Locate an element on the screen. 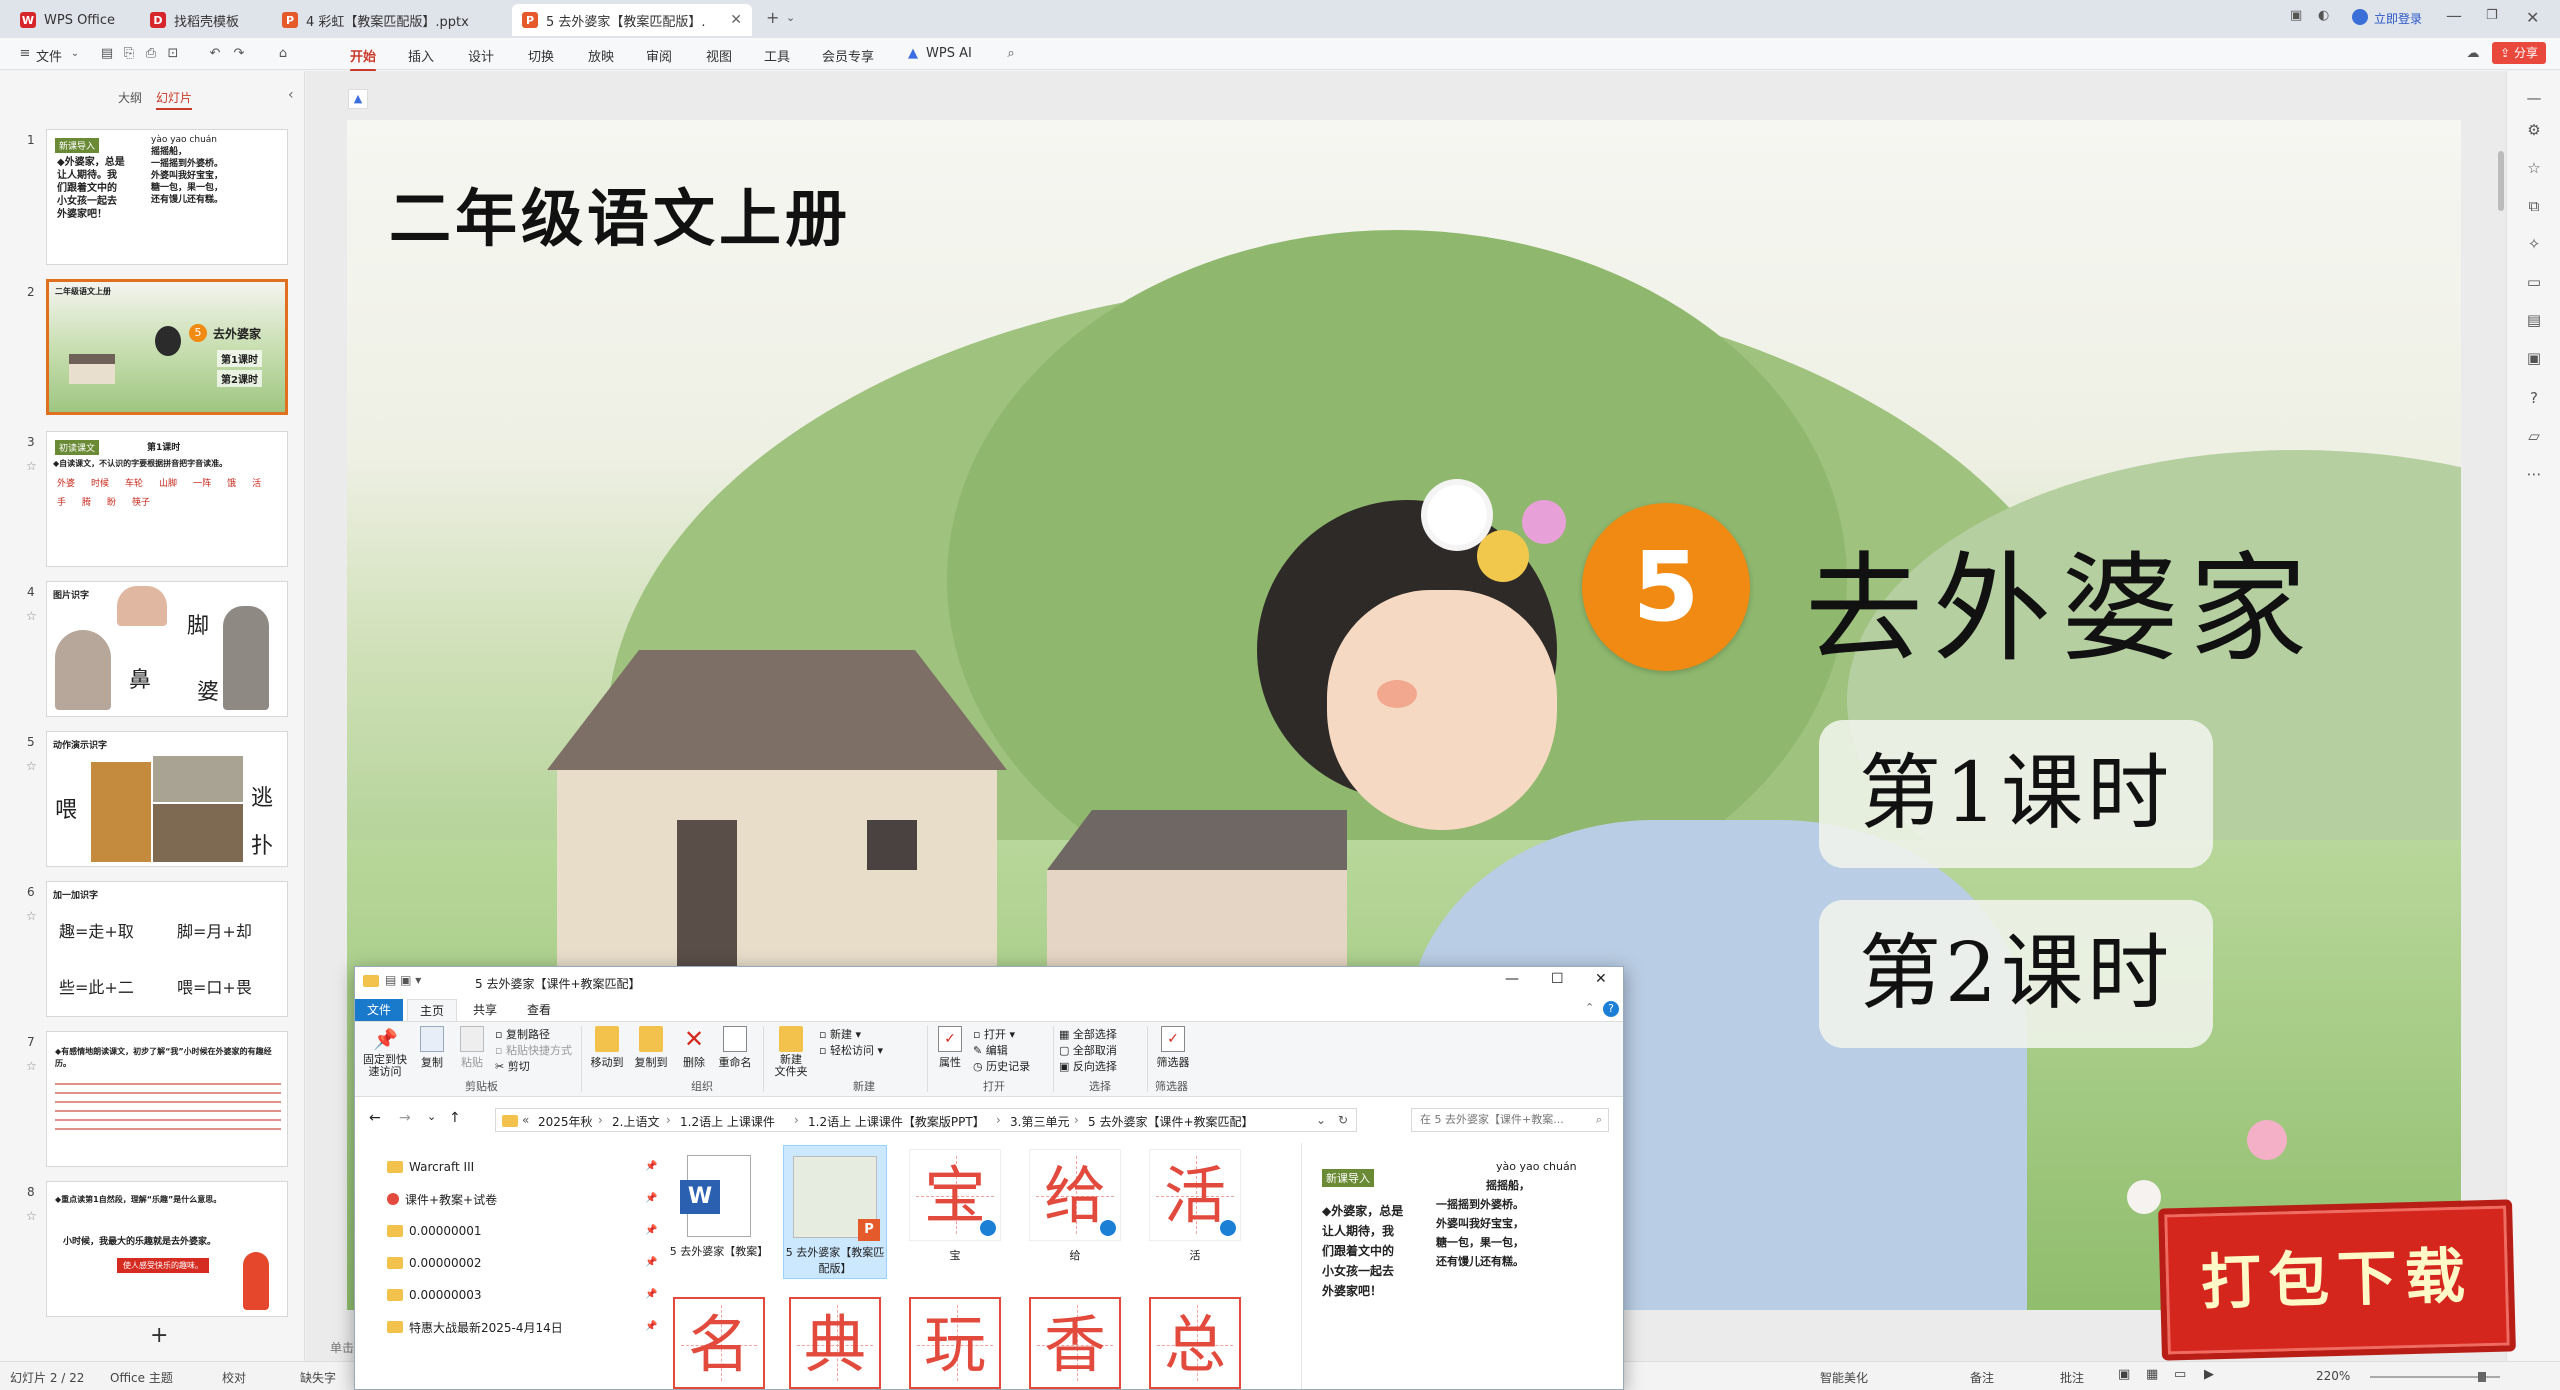  format-painter-icon: ⌂ is located at coordinates (283, 54).